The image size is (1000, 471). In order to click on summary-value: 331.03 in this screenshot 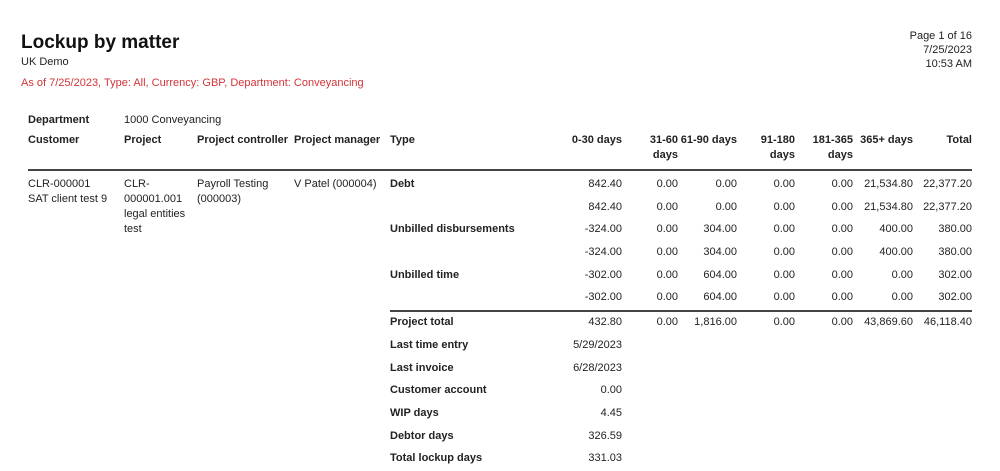, I will do `click(605, 458)`.